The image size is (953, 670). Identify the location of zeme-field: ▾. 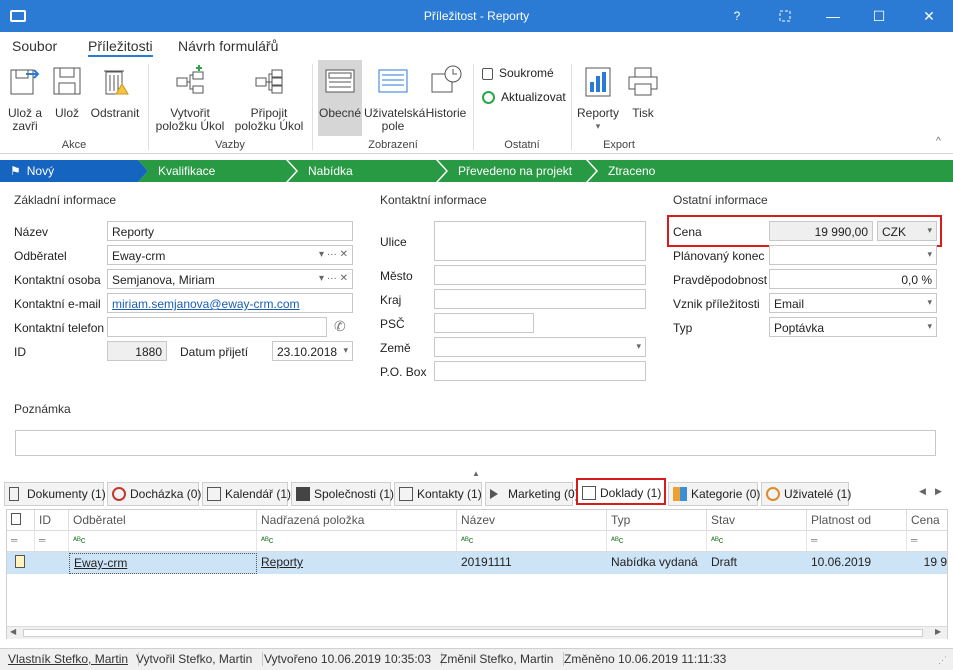
(540, 347).